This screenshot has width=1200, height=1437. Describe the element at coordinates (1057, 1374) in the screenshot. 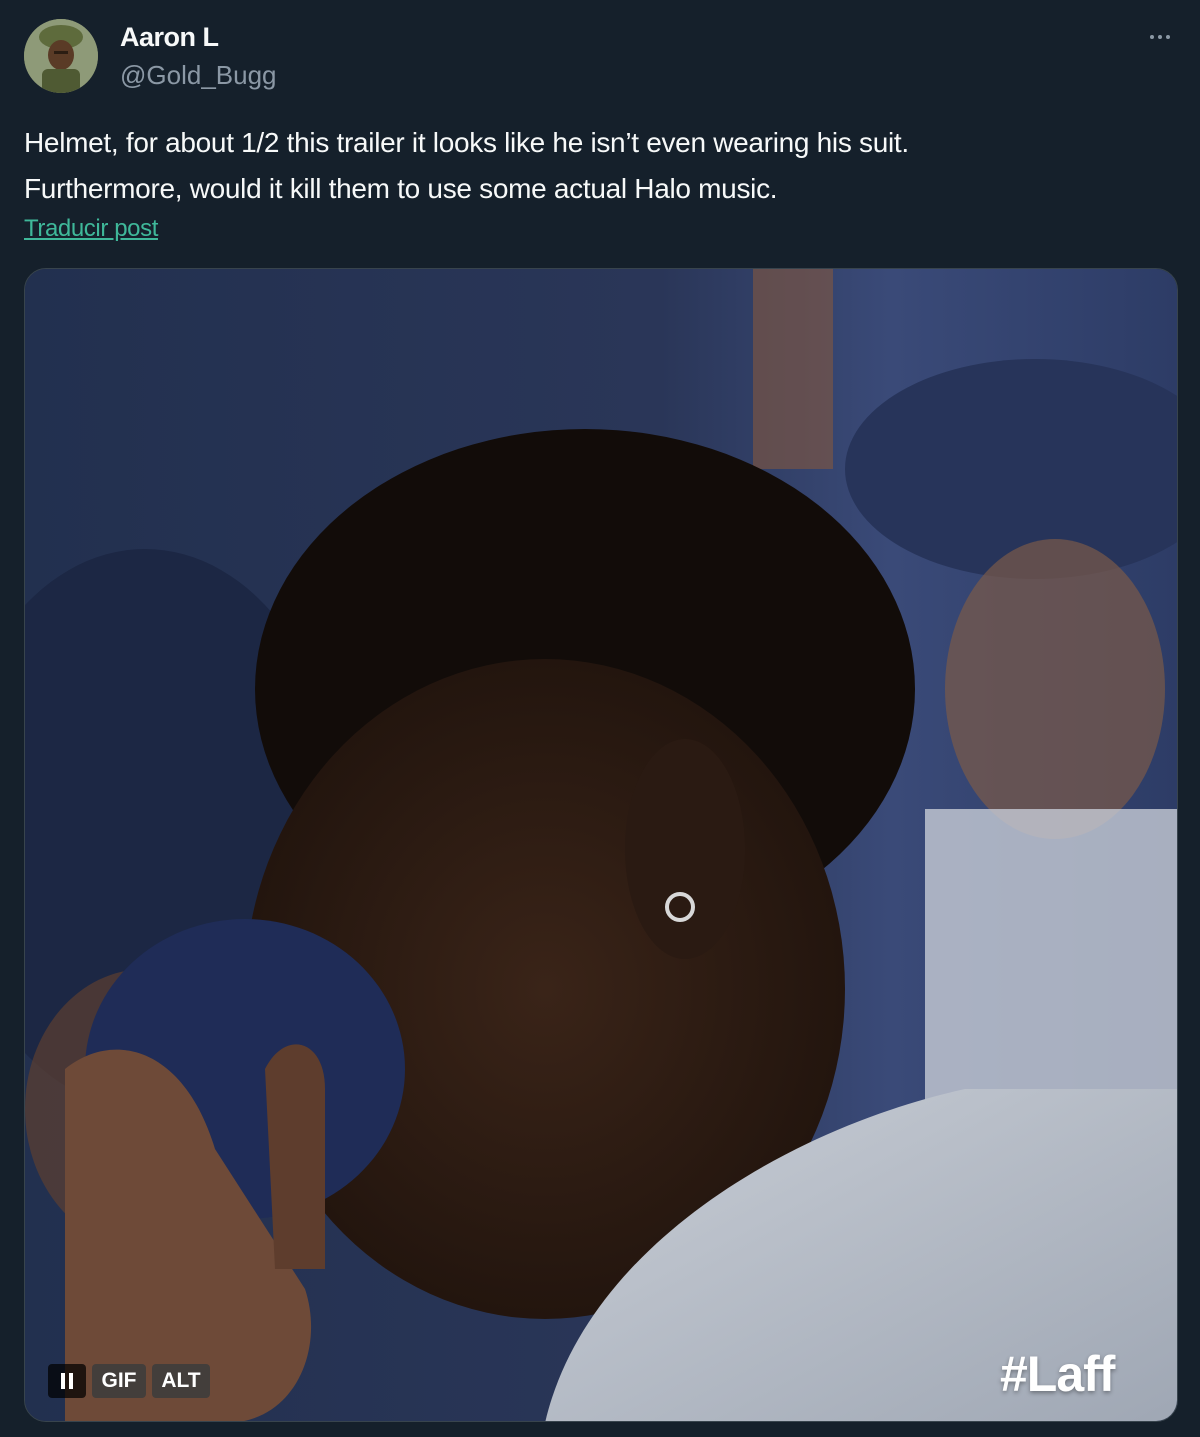

I see `media-watermark: #Laff` at that location.